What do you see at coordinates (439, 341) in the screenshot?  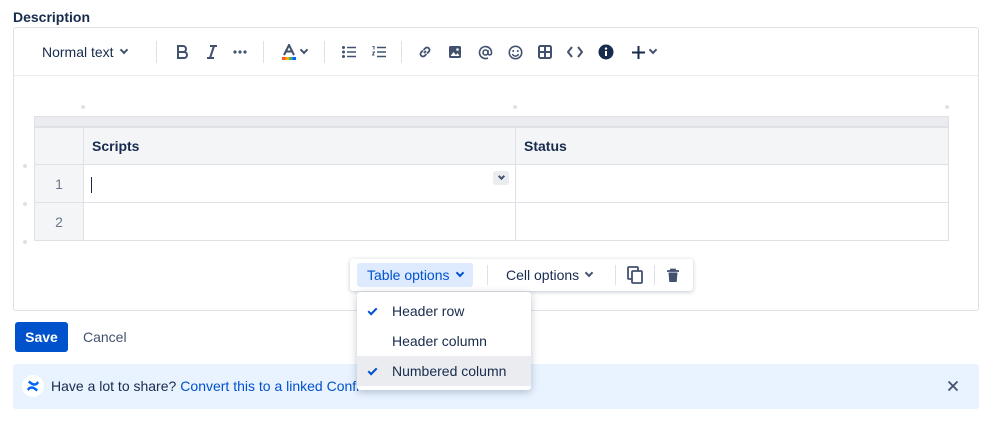 I see `menu-item-label: Header column` at bounding box center [439, 341].